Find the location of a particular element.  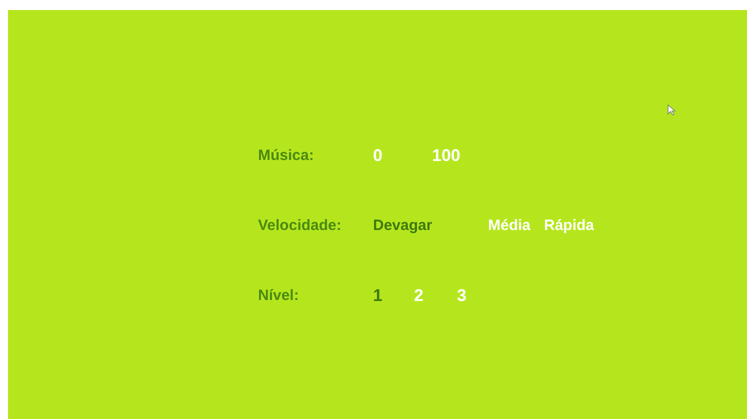

option-button: Média is located at coordinates (509, 225).